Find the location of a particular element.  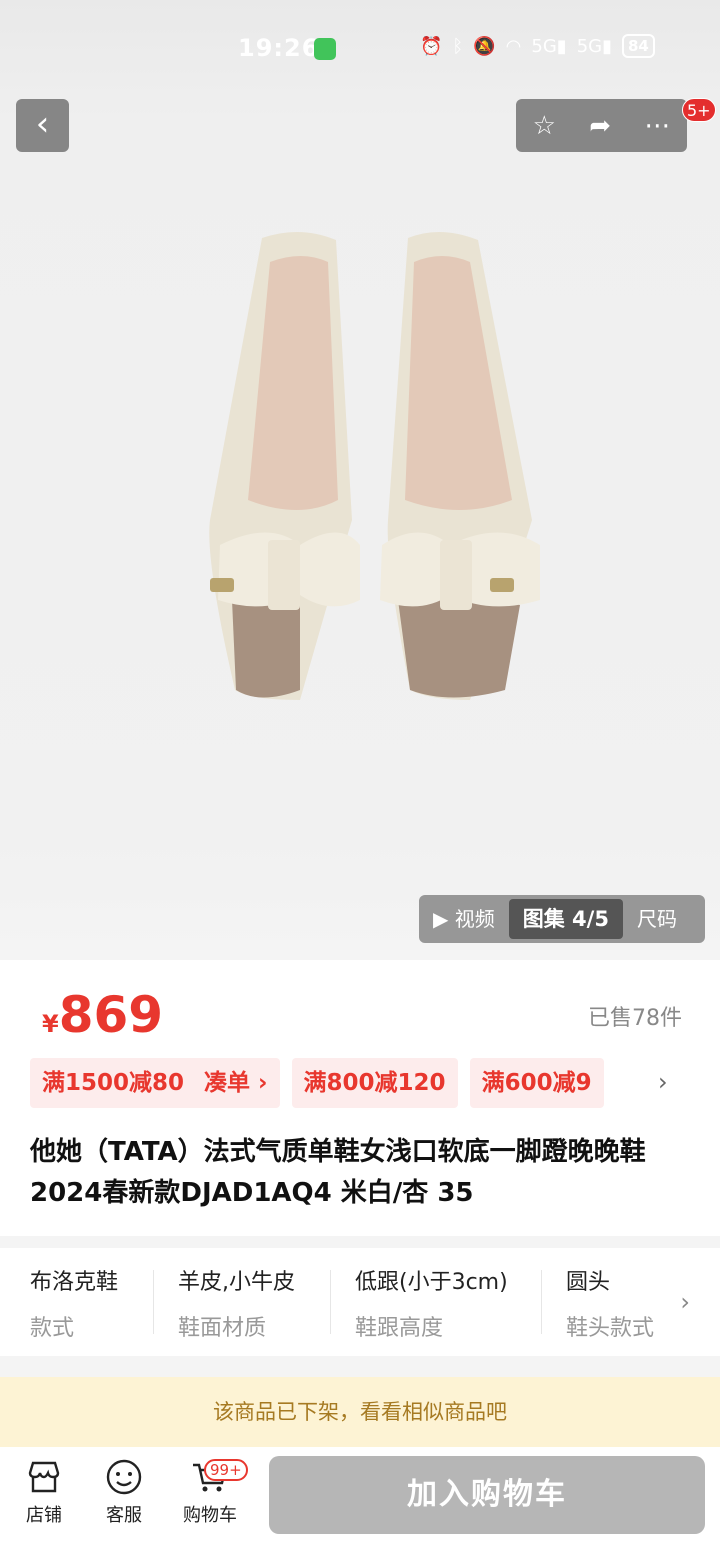

coupon-label: 满1500减80 is located at coordinates (113, 1083).